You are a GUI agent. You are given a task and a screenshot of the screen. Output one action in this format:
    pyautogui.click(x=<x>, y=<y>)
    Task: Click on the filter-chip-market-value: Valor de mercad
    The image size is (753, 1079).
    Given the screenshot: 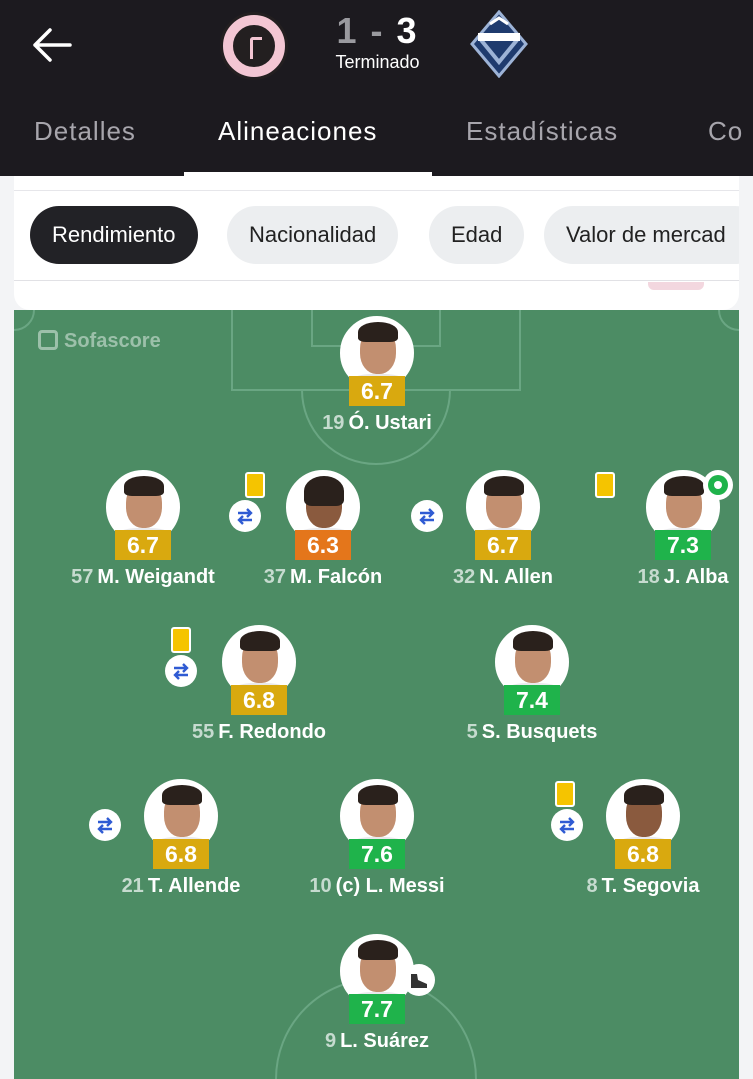 What is the action you would take?
    pyautogui.click(x=641, y=235)
    